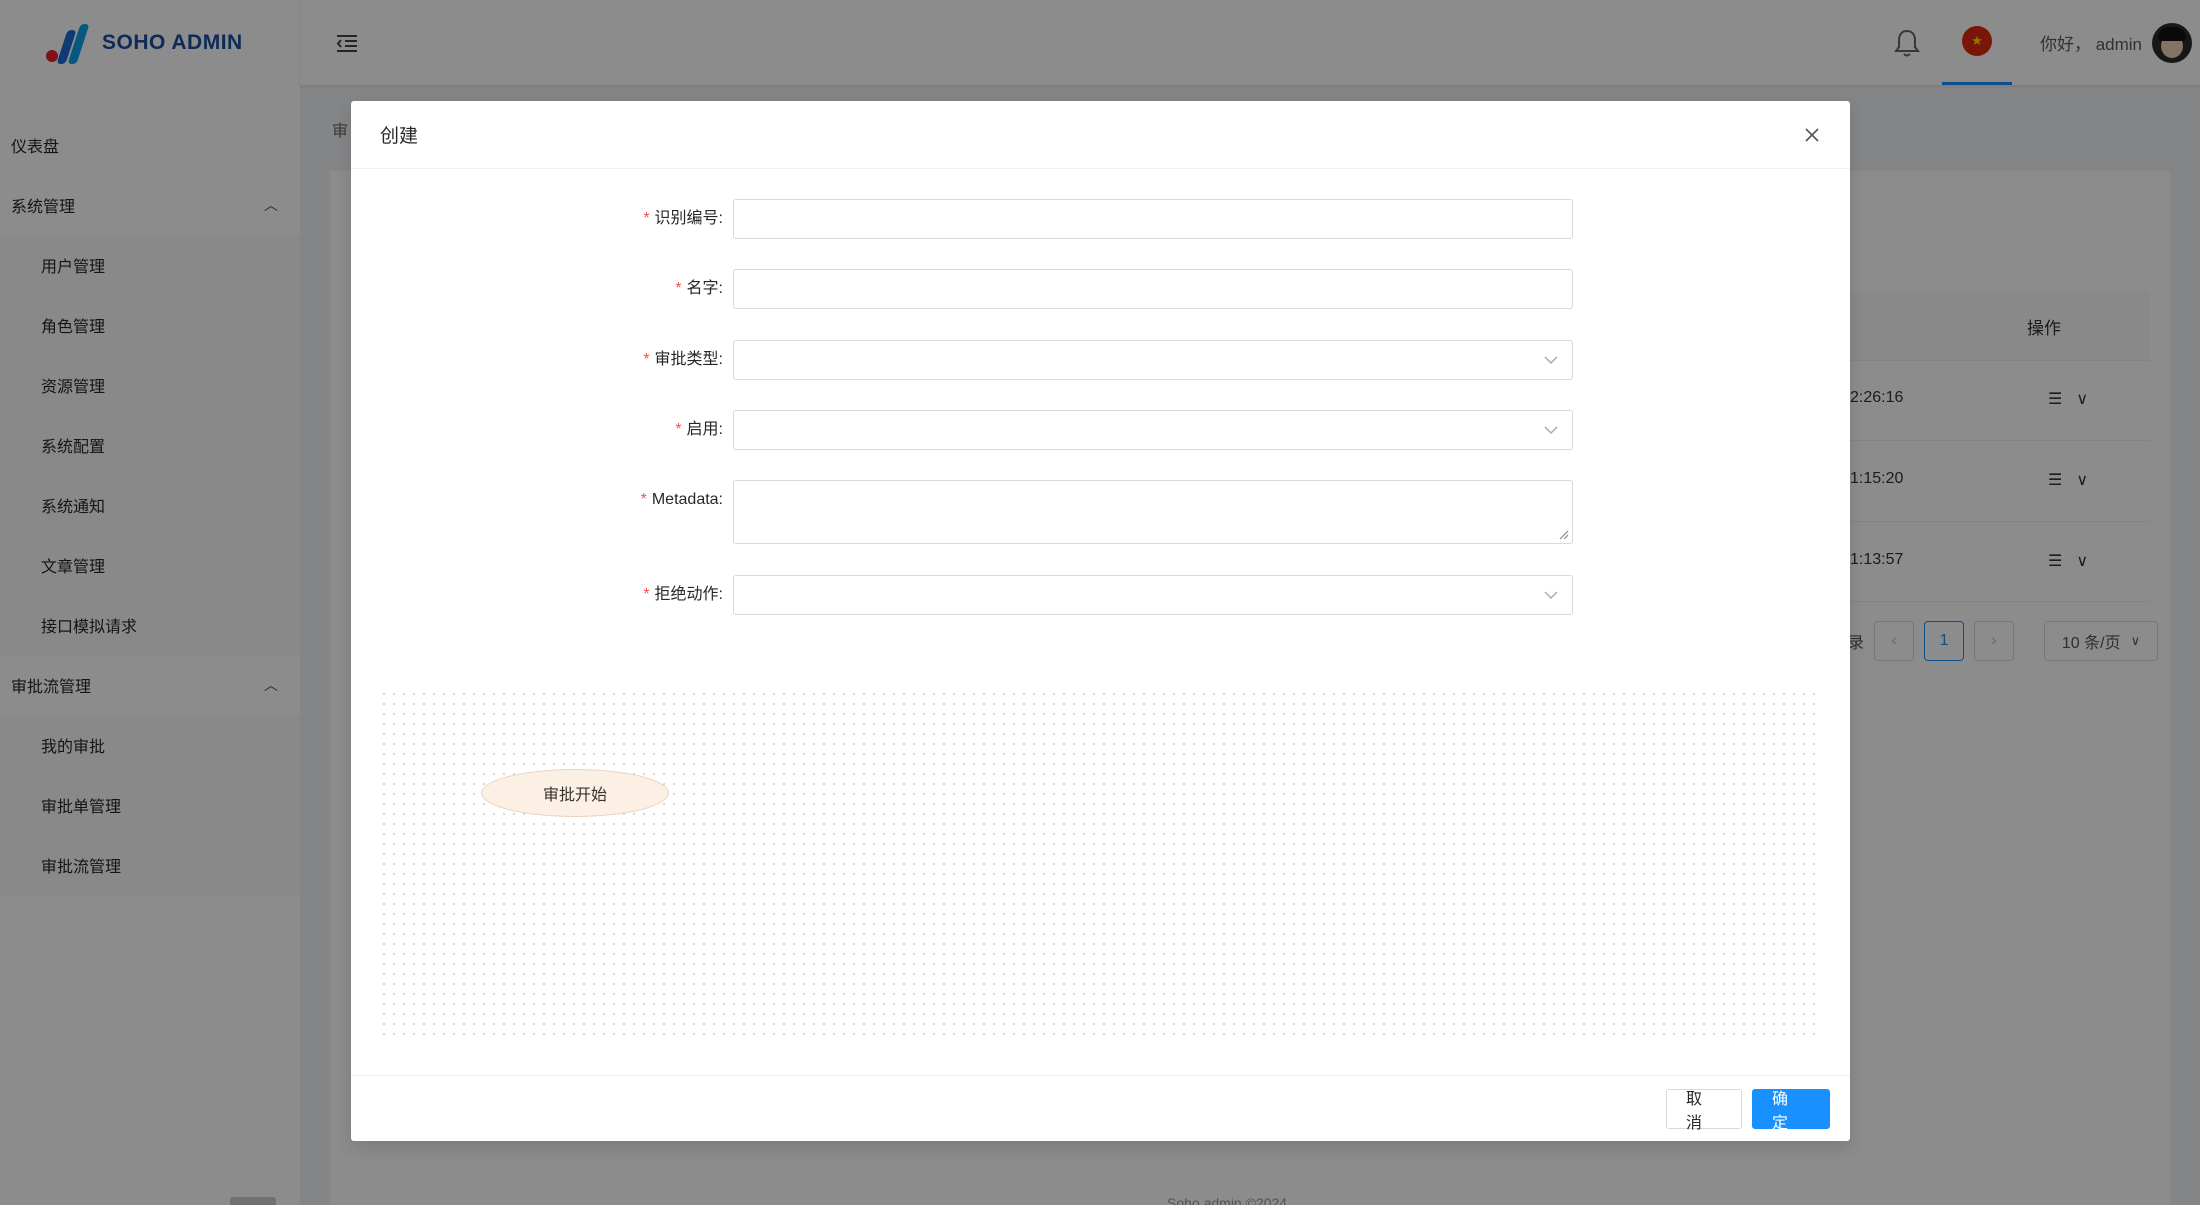  I want to click on form-item-name: * 名字:, so click(1100, 289).